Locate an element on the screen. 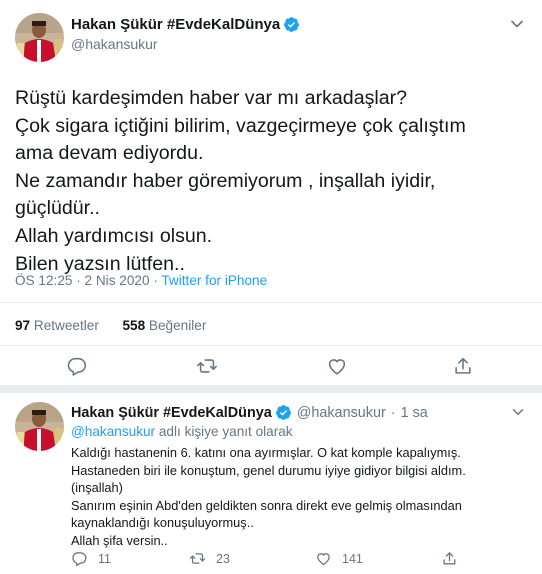 This screenshot has width=542, height=574. reply-action: 11 is located at coordinates (91, 558).